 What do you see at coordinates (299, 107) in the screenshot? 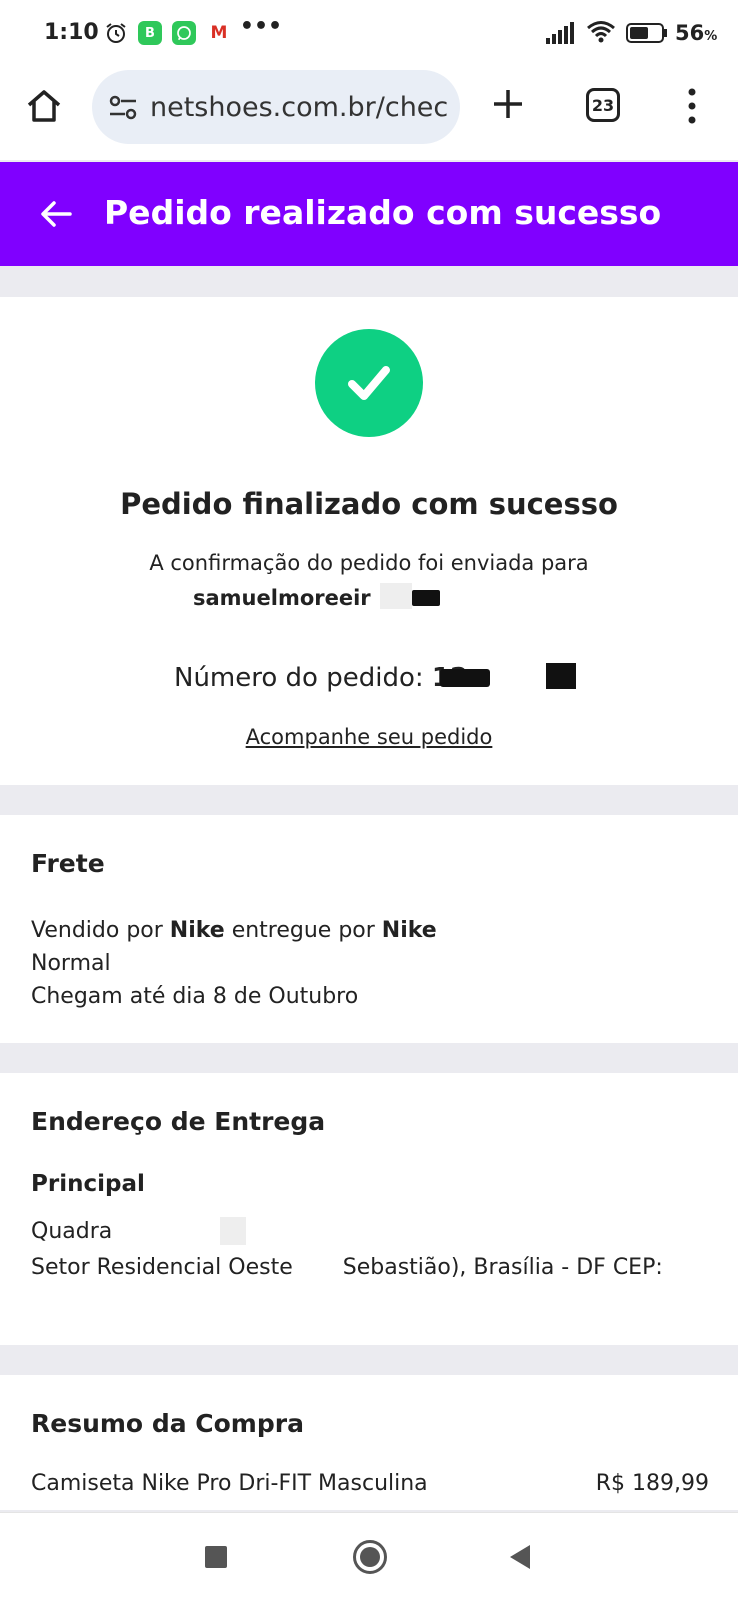
I see `url-text: netshoes.com.br/chec` at bounding box center [299, 107].